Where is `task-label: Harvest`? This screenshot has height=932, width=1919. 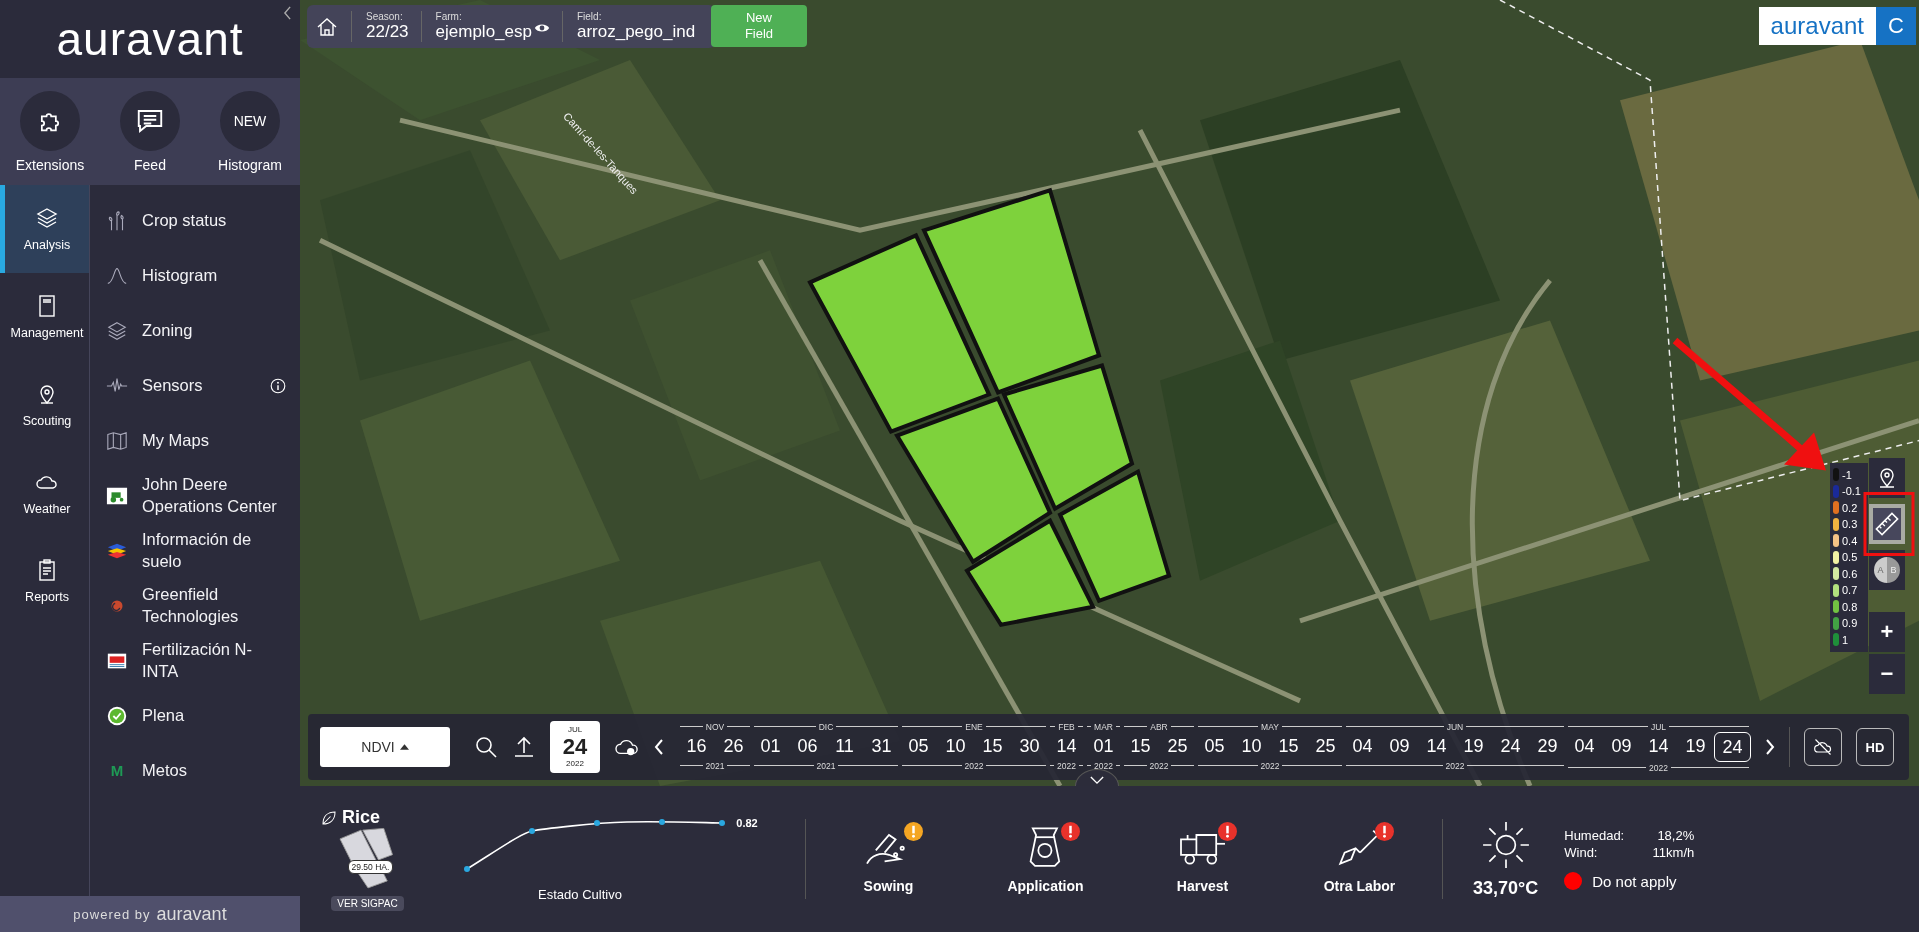 task-label: Harvest is located at coordinates (1202, 886).